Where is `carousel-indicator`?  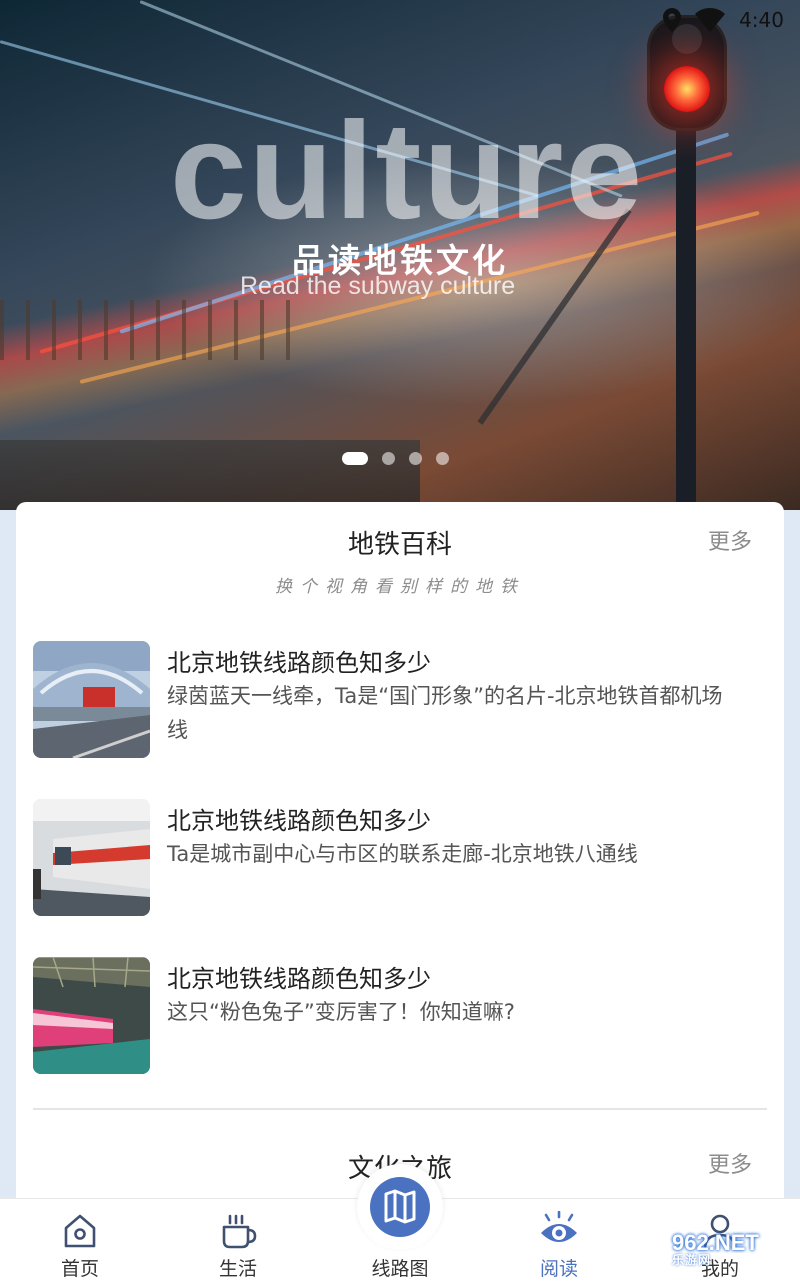 carousel-indicator is located at coordinates (395, 458).